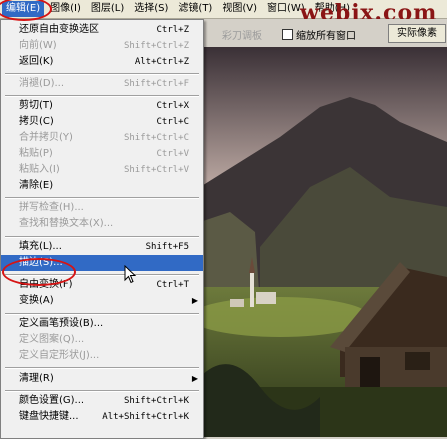 The height and width of the screenshot is (439, 447). Describe the element at coordinates (23, 9) in the screenshot. I see `menu-edit: 编辑(E)` at that location.